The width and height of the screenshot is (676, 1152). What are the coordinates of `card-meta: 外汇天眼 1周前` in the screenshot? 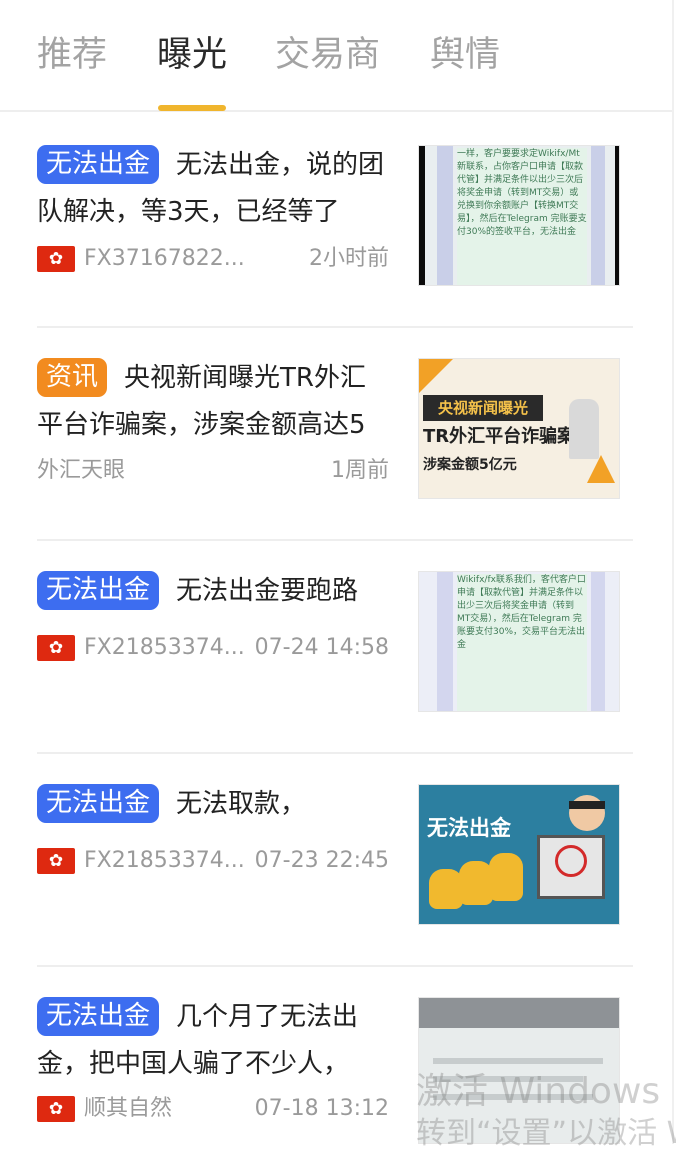 It's located at (213, 471).